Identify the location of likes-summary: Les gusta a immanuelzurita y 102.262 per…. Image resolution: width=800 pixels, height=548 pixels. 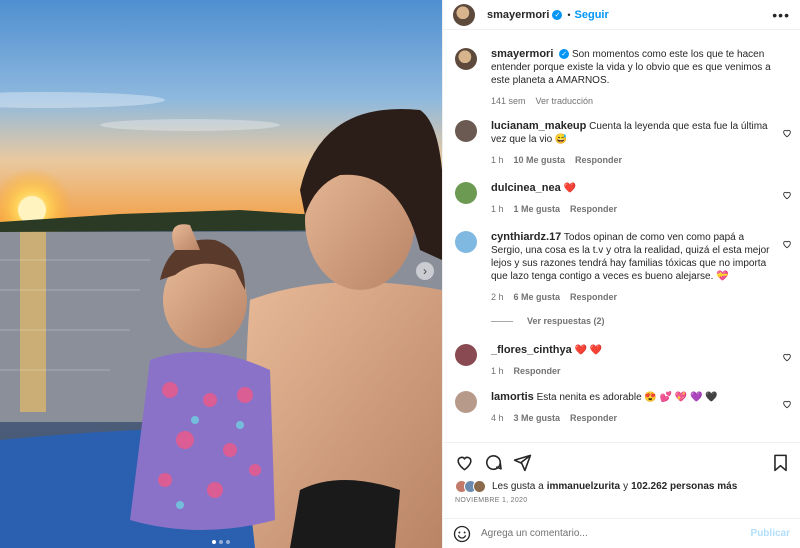
(621, 482).